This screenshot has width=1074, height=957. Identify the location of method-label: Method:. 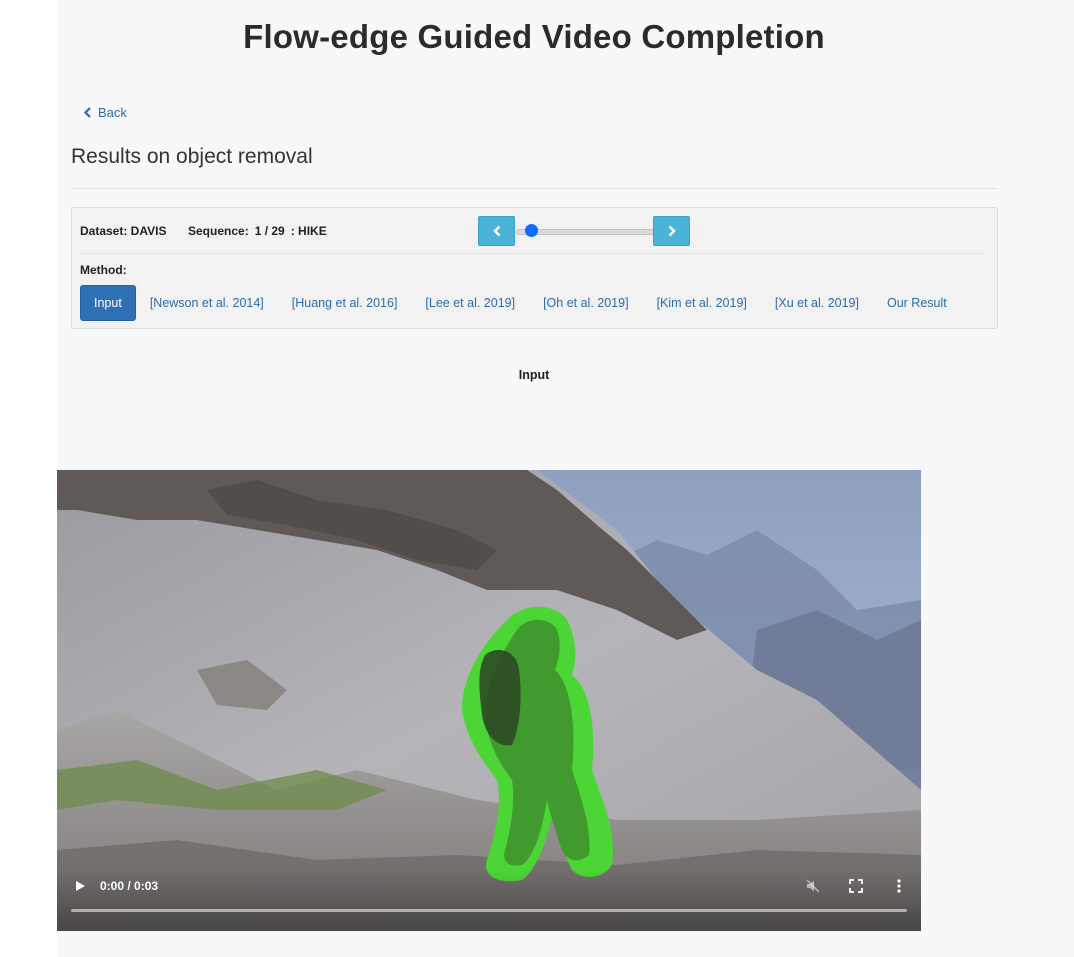
(103, 270).